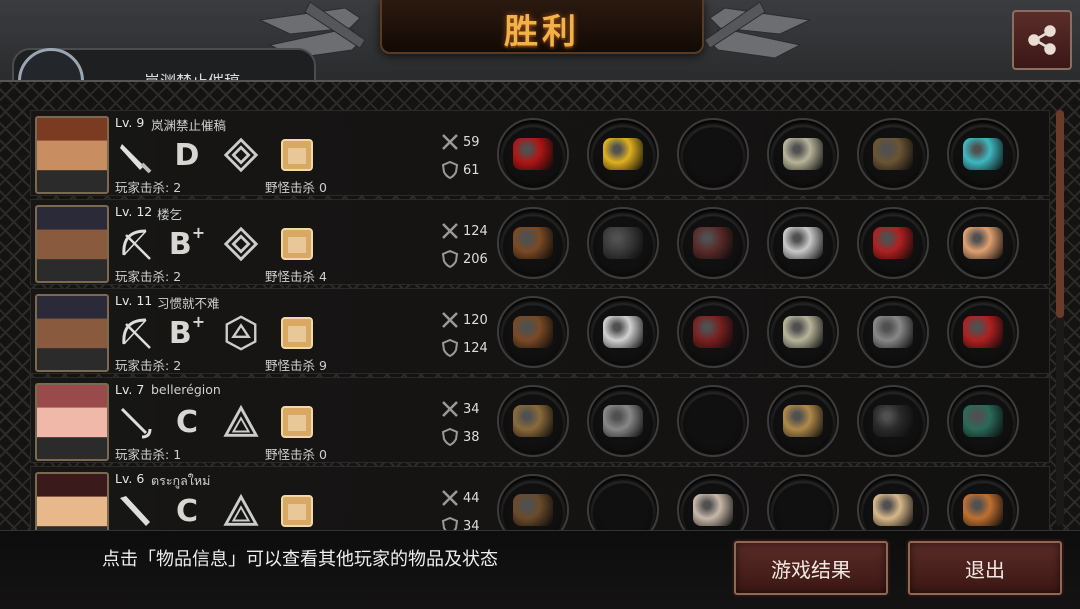  What do you see at coordinates (460, 170) in the screenshot?
I see `defense-stat: 61` at bounding box center [460, 170].